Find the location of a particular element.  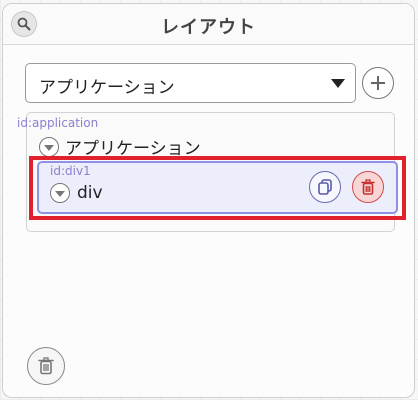

component-select-value: アプリケーション is located at coordinates (107, 88).